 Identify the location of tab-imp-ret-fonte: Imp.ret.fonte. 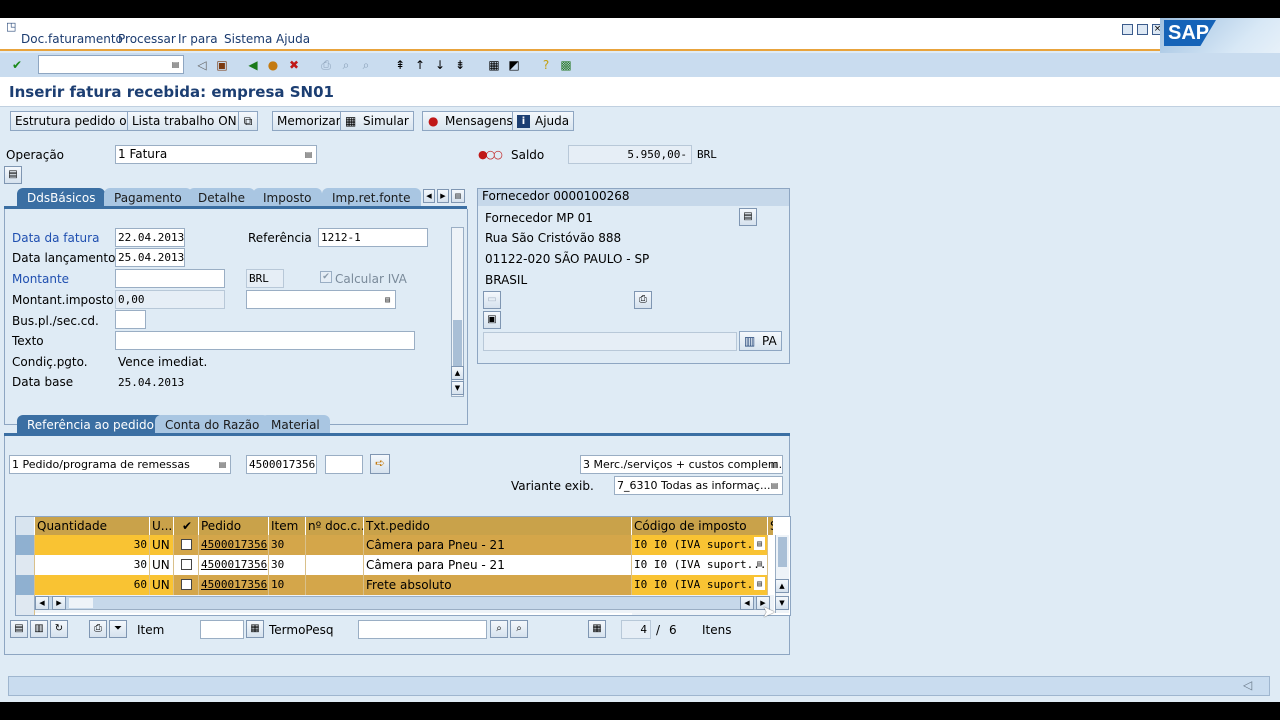
(371, 198).